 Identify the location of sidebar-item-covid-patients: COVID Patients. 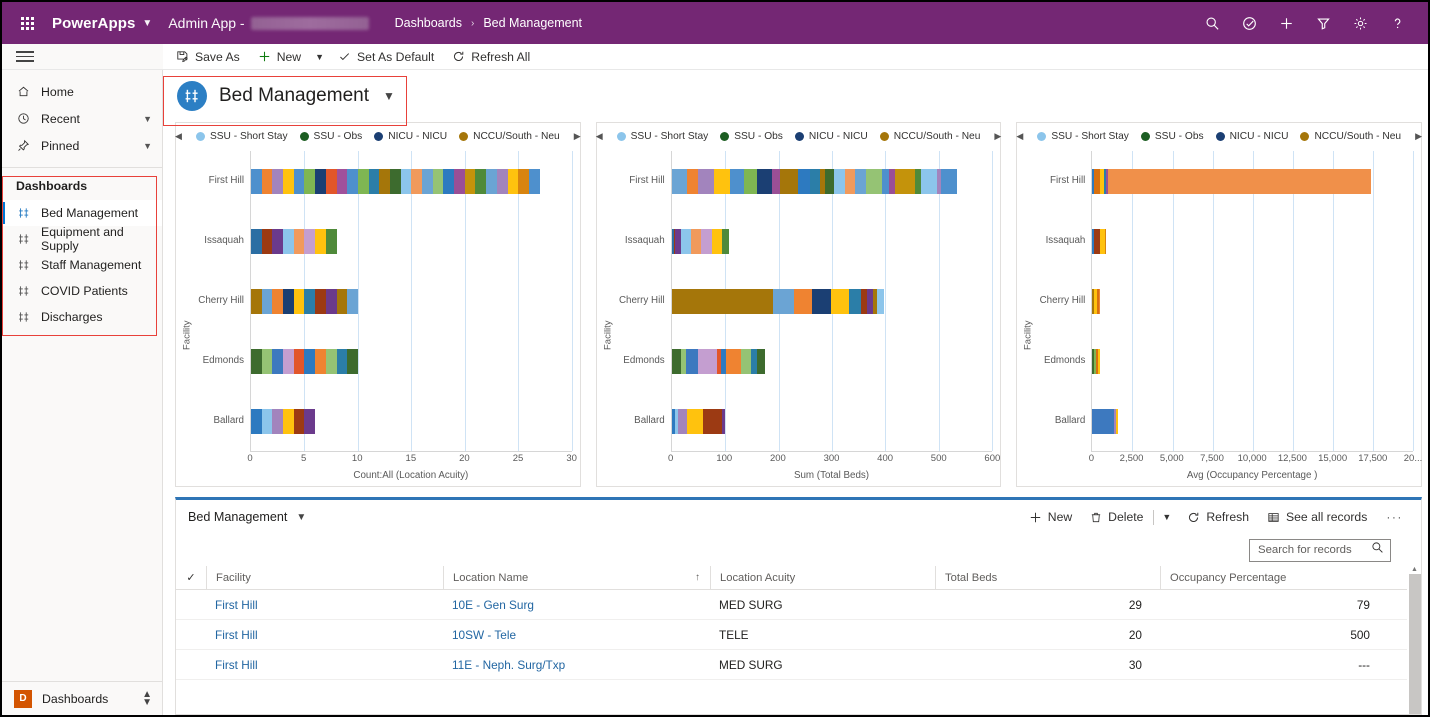
(82, 291).